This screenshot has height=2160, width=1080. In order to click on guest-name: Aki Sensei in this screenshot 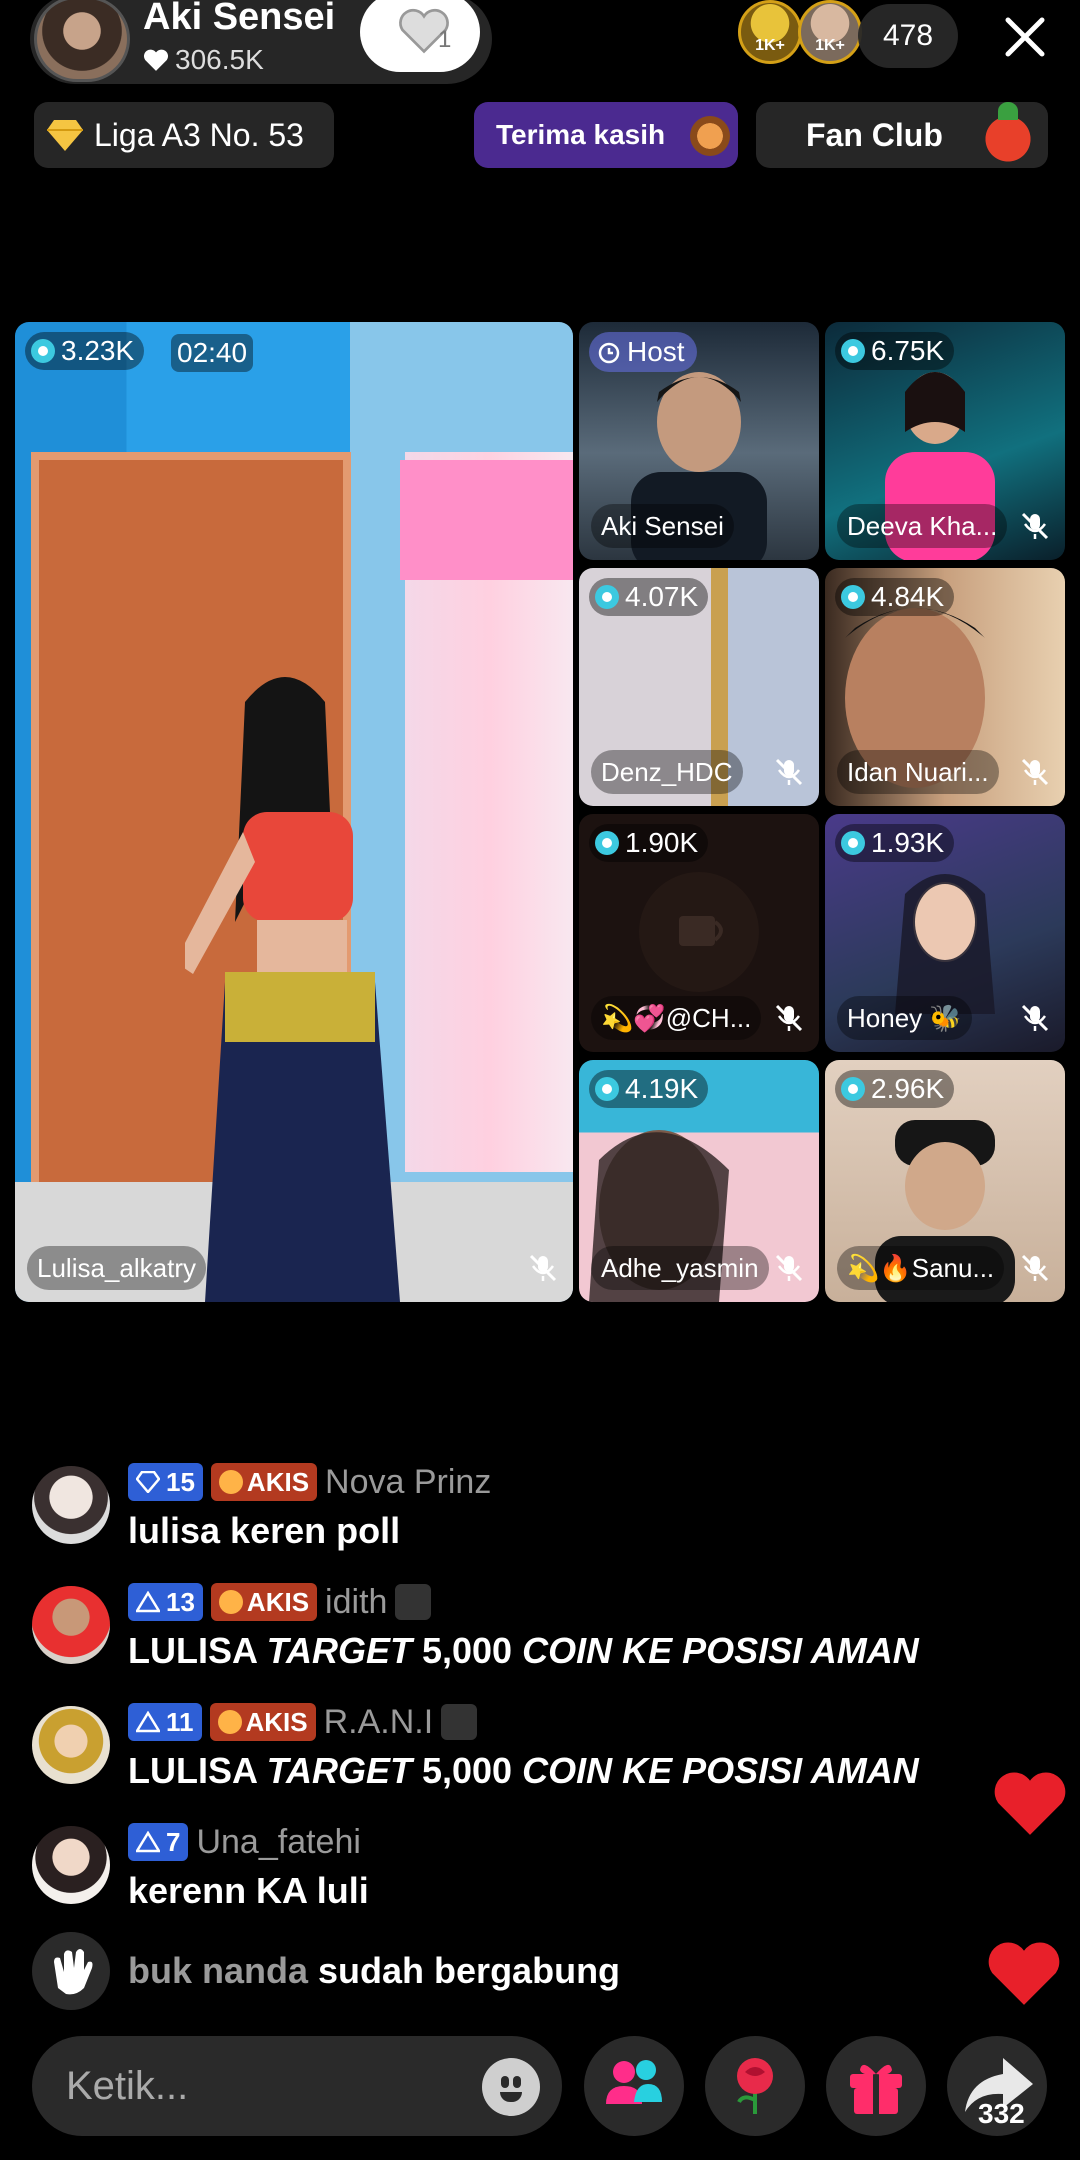, I will do `click(662, 526)`.